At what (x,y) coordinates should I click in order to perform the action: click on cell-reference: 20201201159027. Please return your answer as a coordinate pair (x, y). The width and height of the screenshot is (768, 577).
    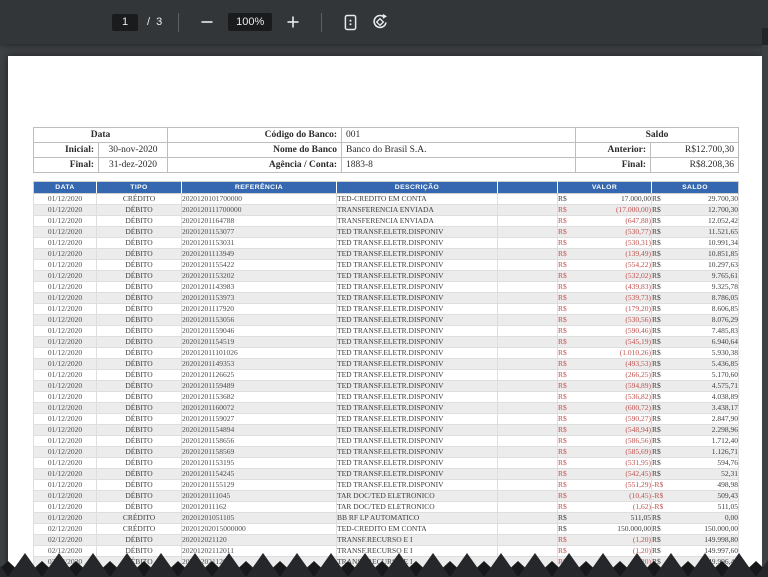
    Looking at the image, I should click on (259, 419).